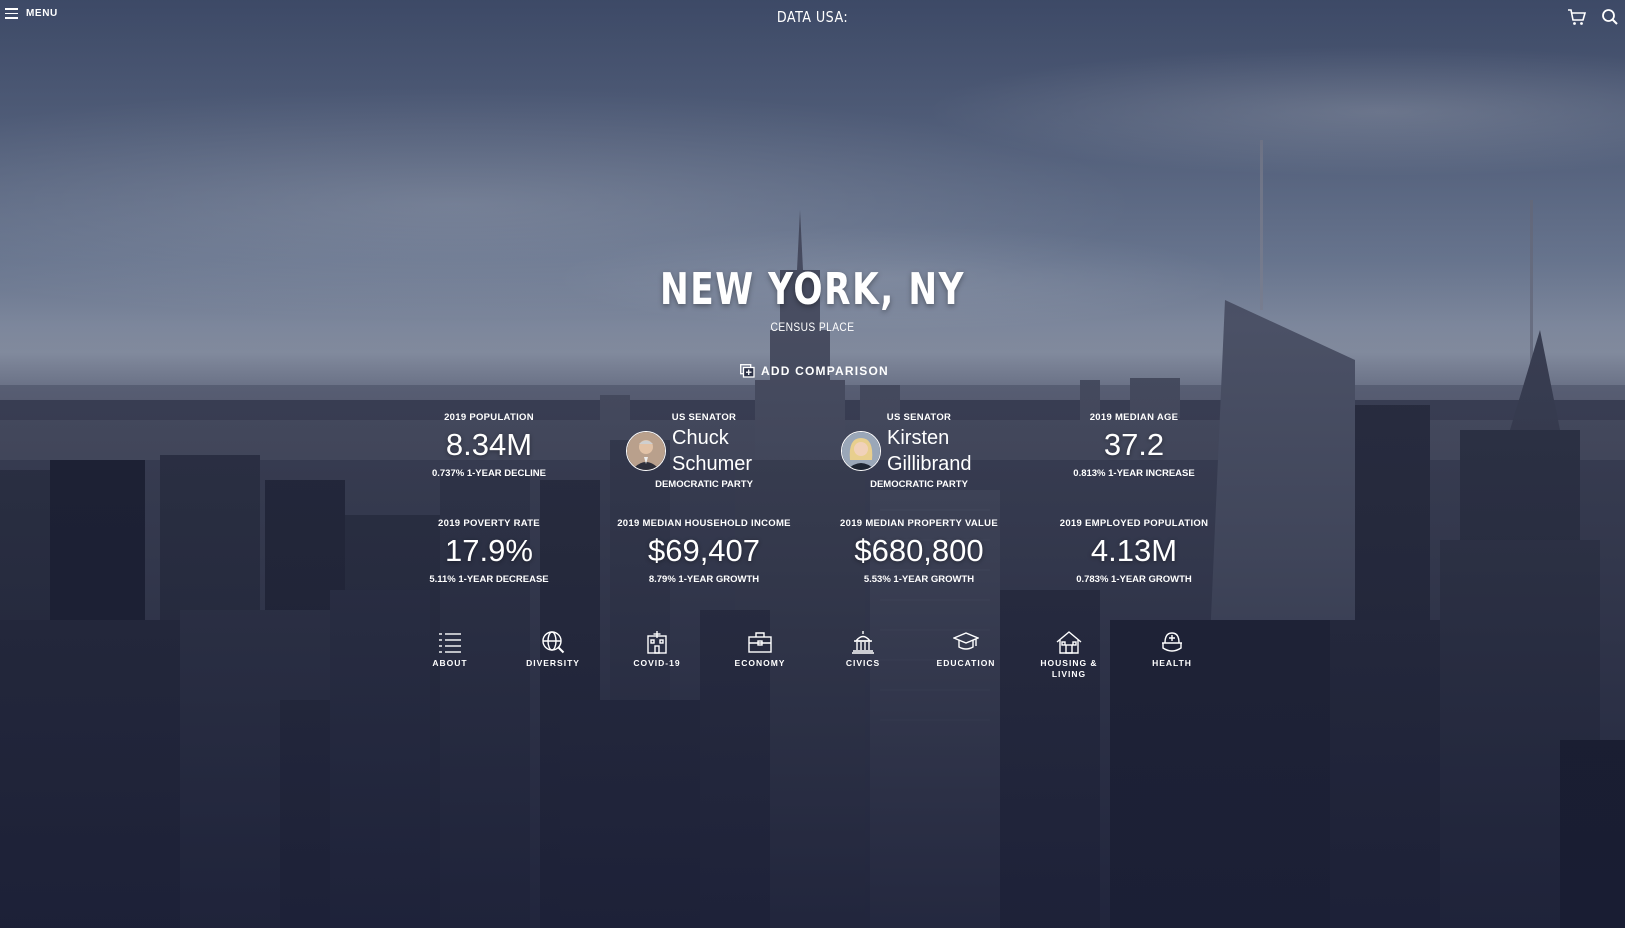  I want to click on house-icon, so click(1069, 642).